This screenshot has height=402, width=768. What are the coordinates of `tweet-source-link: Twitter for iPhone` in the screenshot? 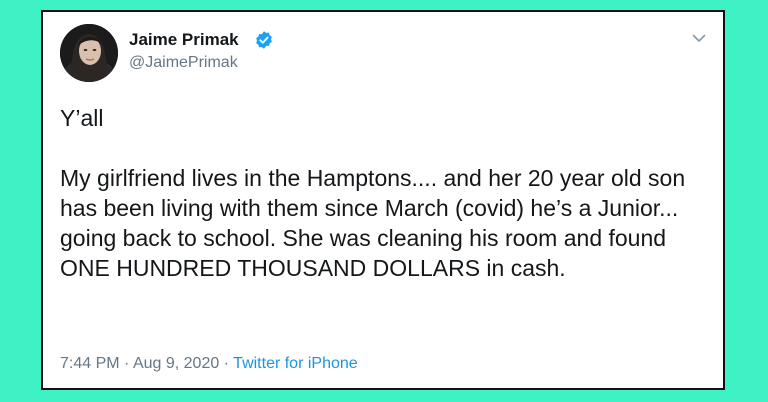 It's located at (295, 363).